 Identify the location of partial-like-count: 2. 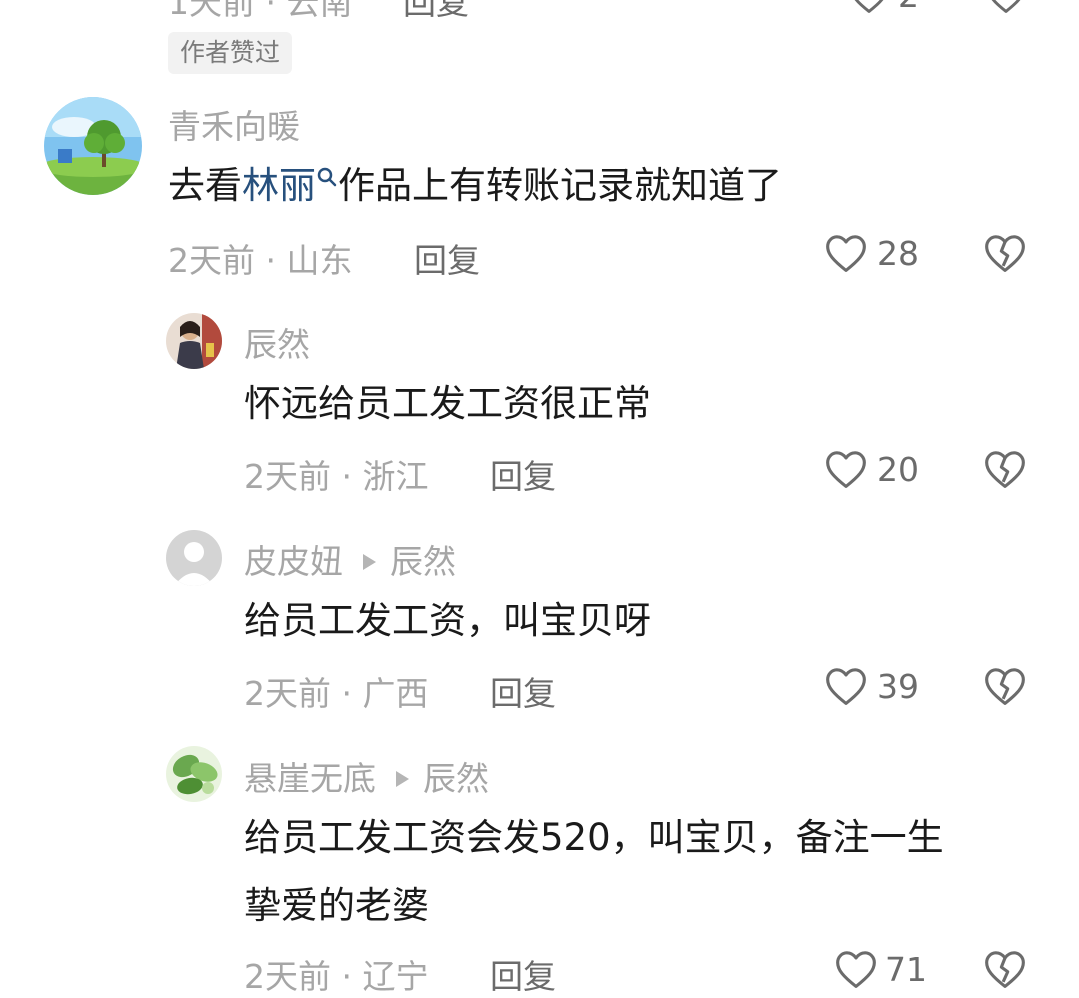
(908, 7).